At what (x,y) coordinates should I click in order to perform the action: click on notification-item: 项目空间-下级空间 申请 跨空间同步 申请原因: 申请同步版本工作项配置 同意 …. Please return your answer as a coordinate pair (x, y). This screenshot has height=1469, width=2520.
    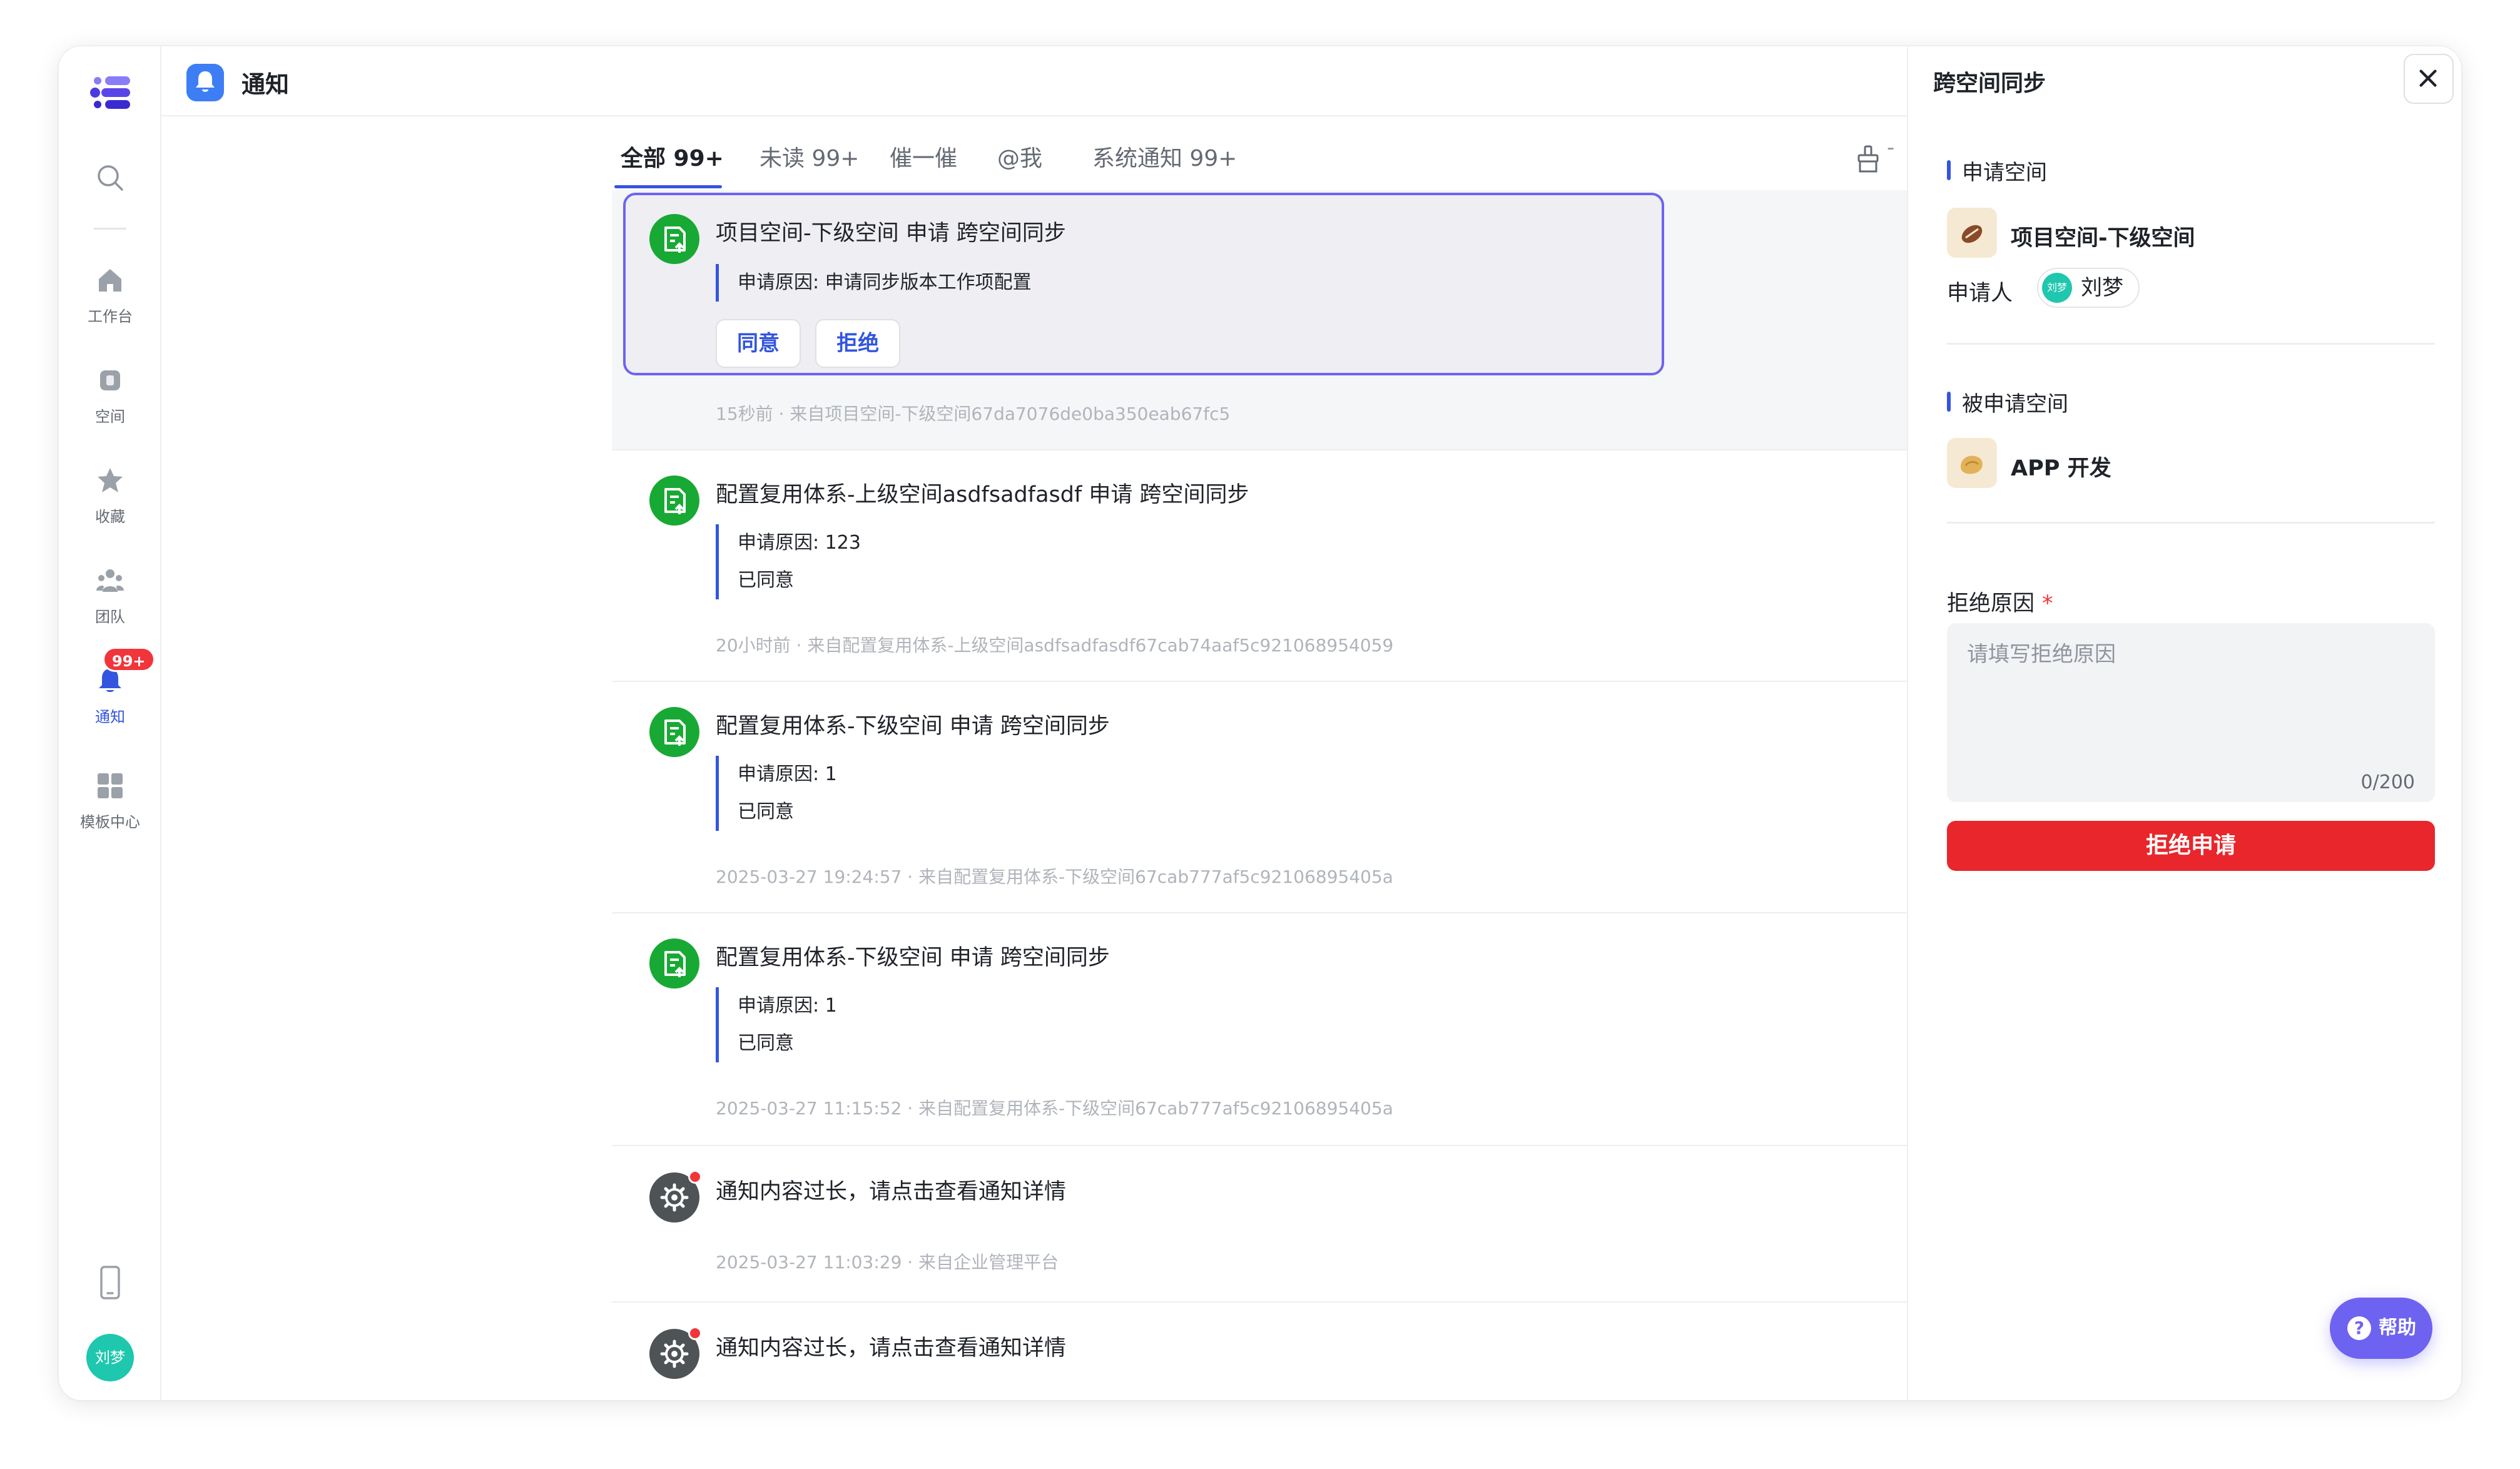
    Looking at the image, I should click on (1259, 320).